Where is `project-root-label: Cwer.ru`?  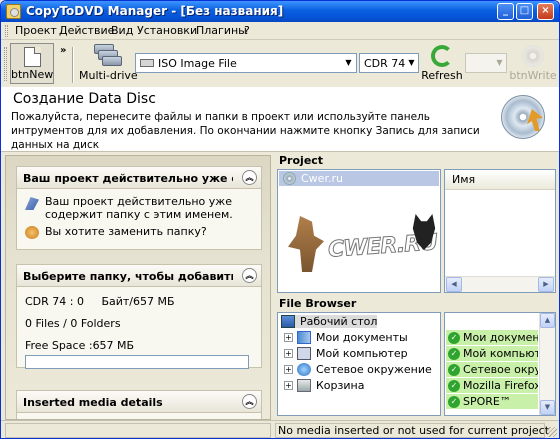 project-root-label: Cwer.ru is located at coordinates (322, 178).